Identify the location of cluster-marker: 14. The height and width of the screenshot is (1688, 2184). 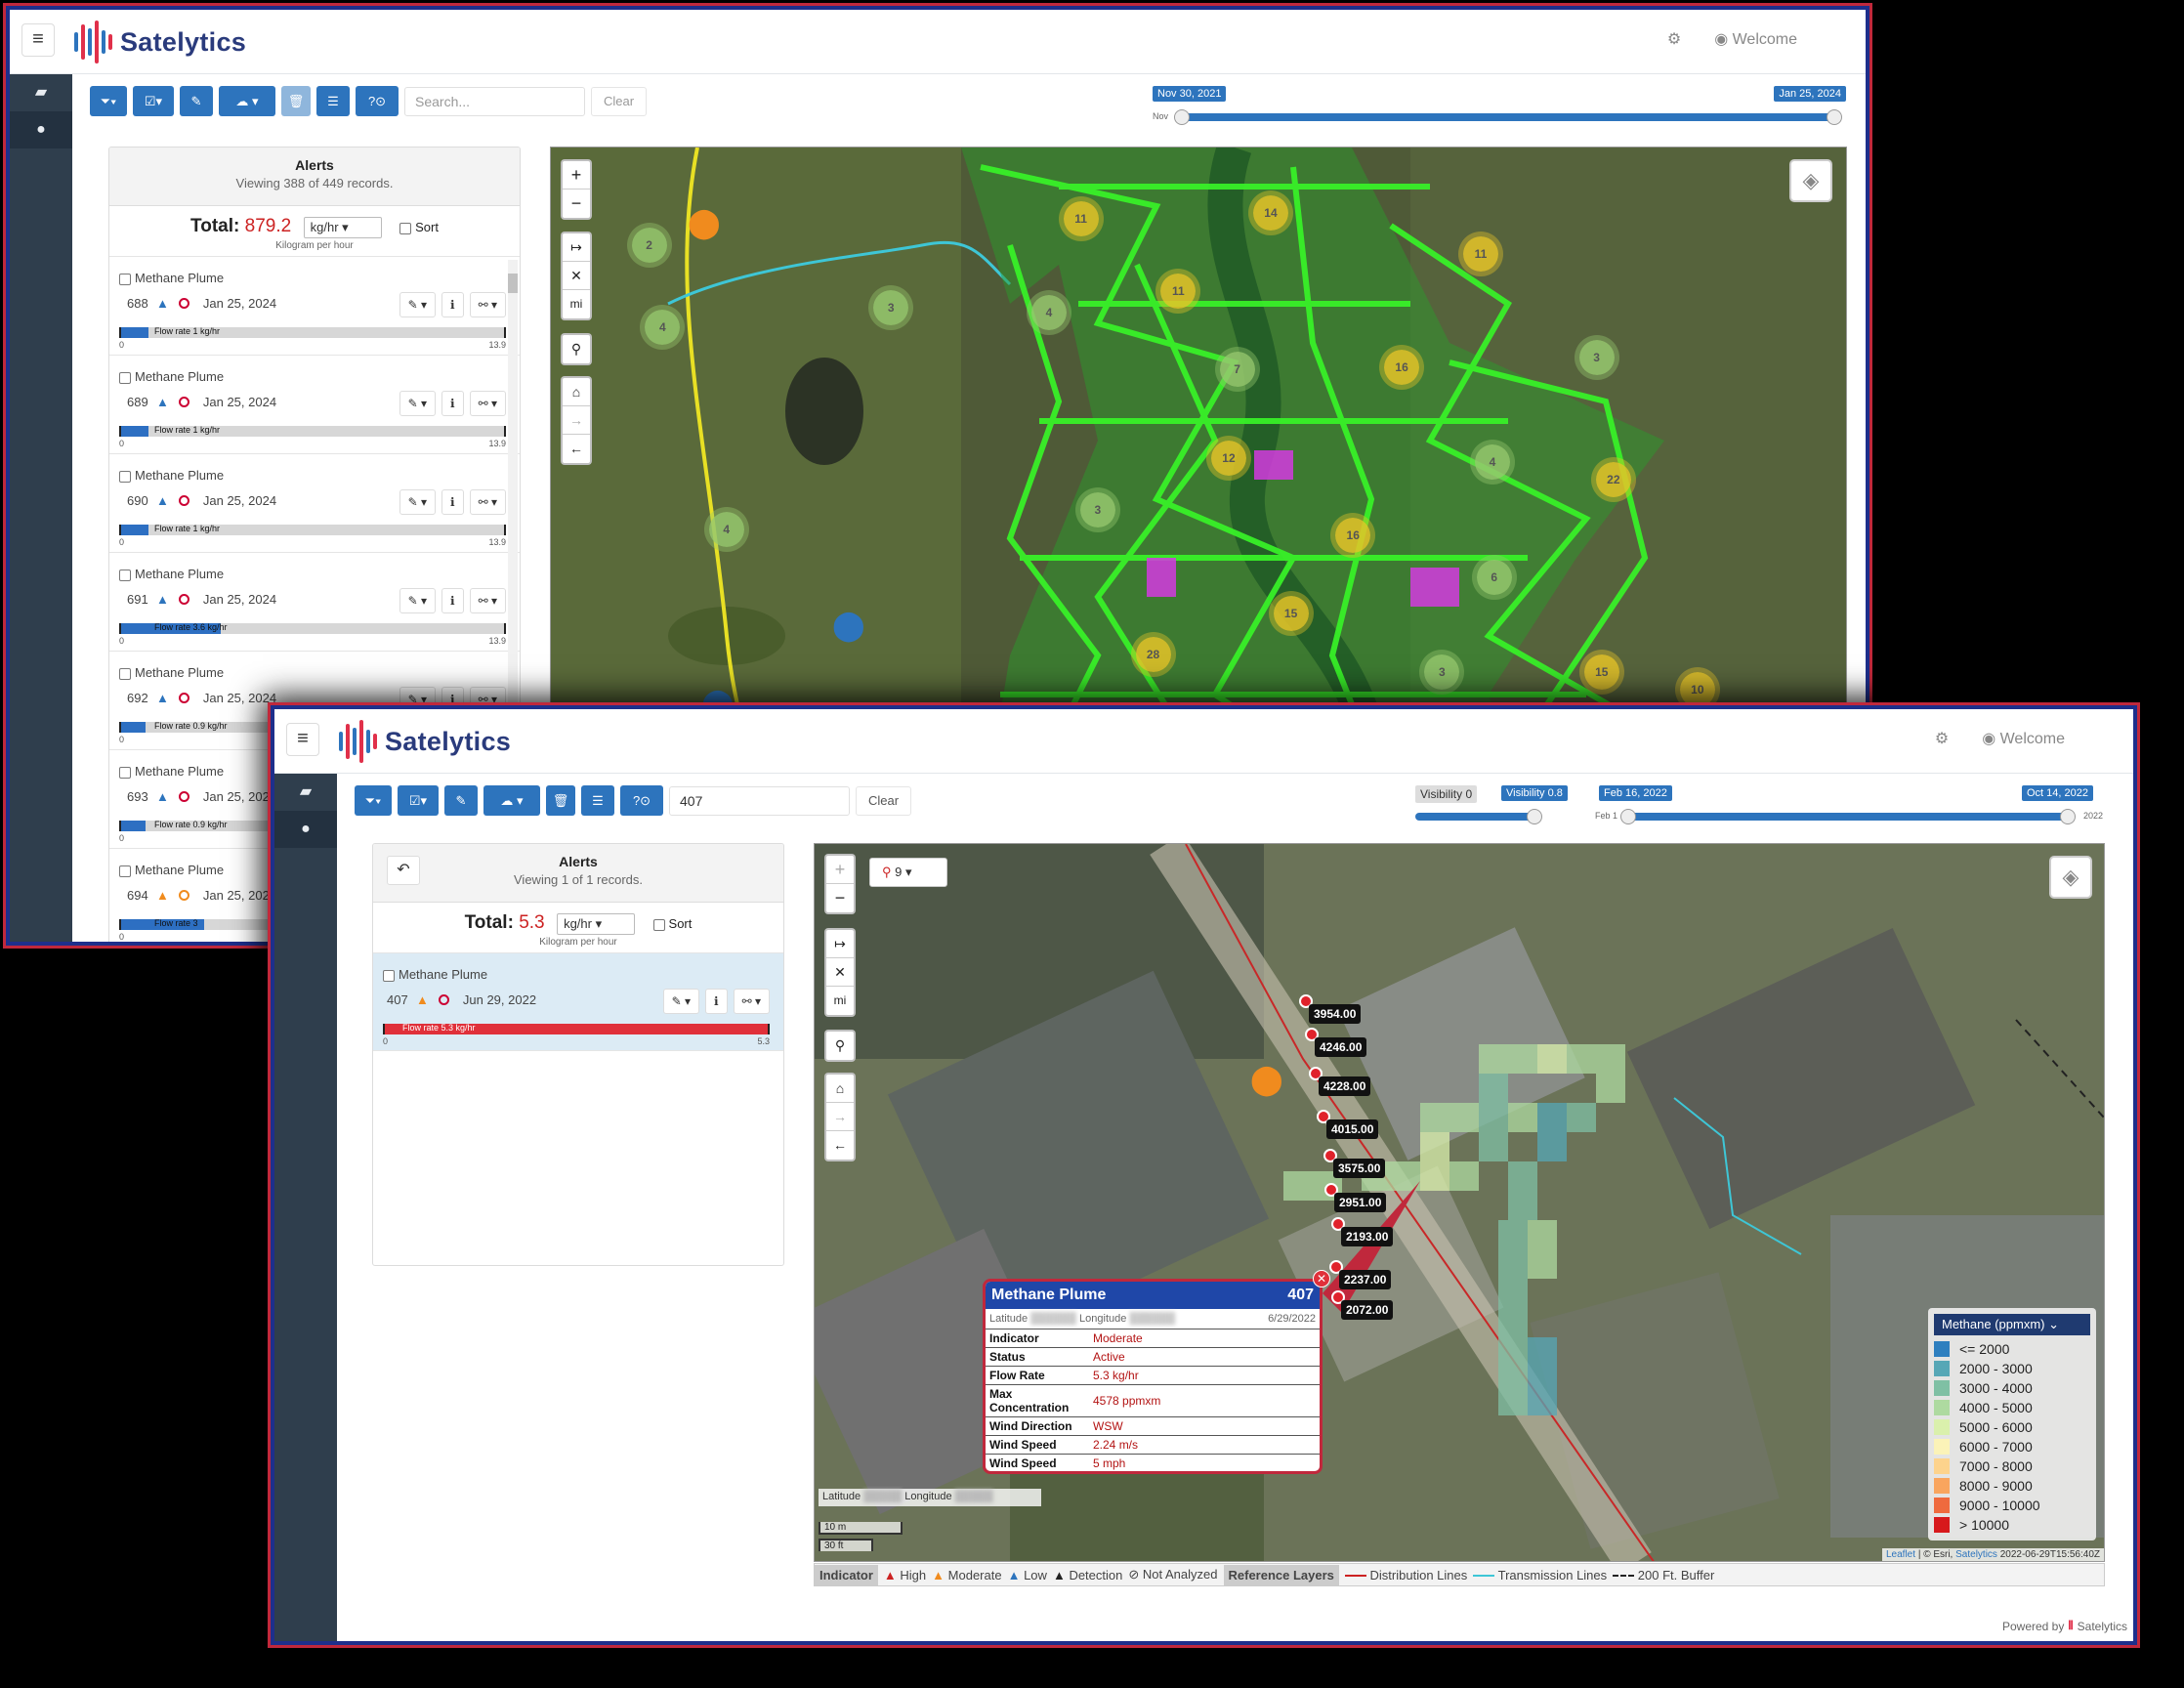
(1270, 213).